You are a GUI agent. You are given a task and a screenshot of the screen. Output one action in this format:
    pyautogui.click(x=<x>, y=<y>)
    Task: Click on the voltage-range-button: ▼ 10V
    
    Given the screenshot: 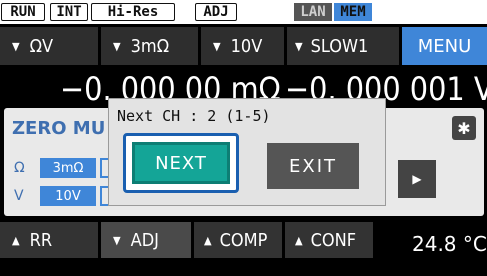 What is the action you would take?
    pyautogui.click(x=242, y=46)
    